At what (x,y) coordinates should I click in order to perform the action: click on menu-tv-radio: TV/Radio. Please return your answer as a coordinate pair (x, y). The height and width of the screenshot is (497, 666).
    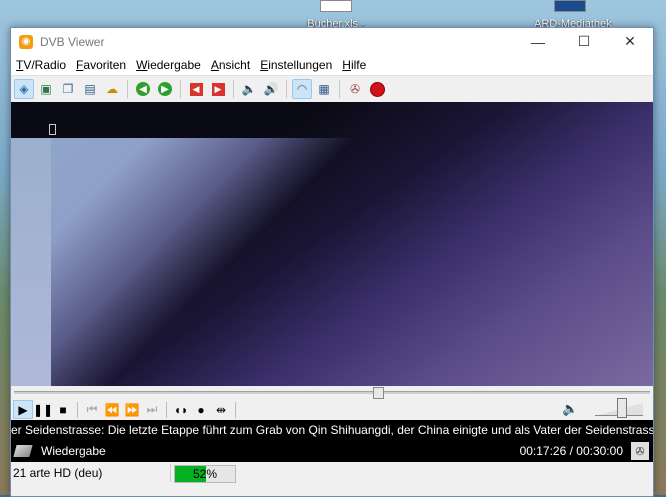
    Looking at the image, I should click on (41, 65).